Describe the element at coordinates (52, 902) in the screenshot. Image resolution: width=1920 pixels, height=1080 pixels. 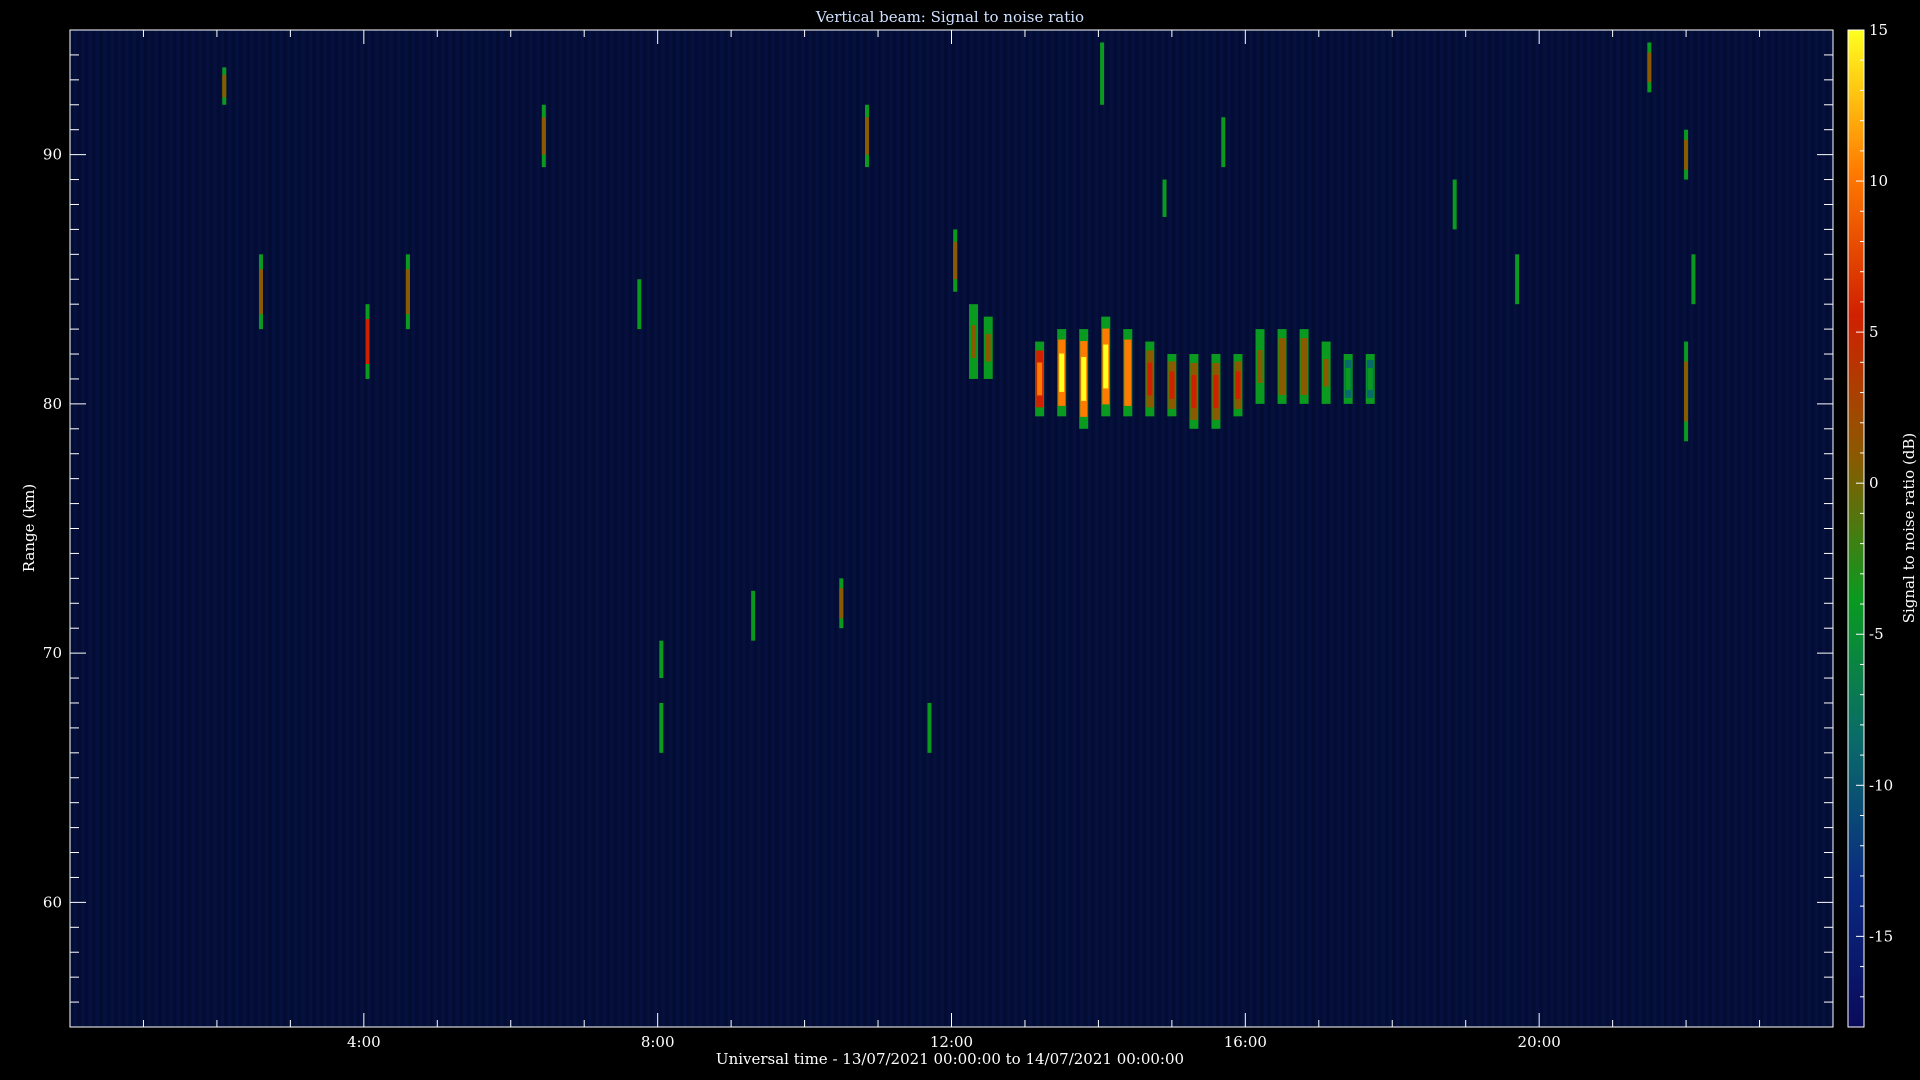
I see `y-tick-label: 60` at that location.